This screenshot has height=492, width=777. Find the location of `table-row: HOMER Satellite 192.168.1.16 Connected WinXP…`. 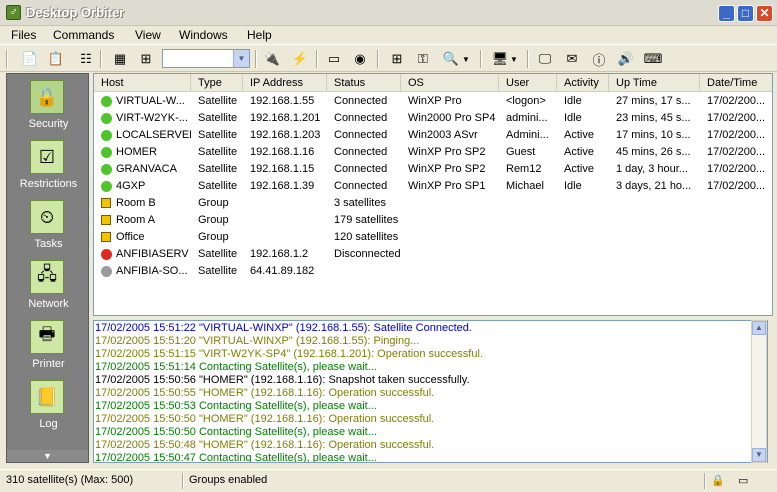

table-row: HOMER Satellite 192.168.1.16 Connected WinXP… is located at coordinates (433, 152).